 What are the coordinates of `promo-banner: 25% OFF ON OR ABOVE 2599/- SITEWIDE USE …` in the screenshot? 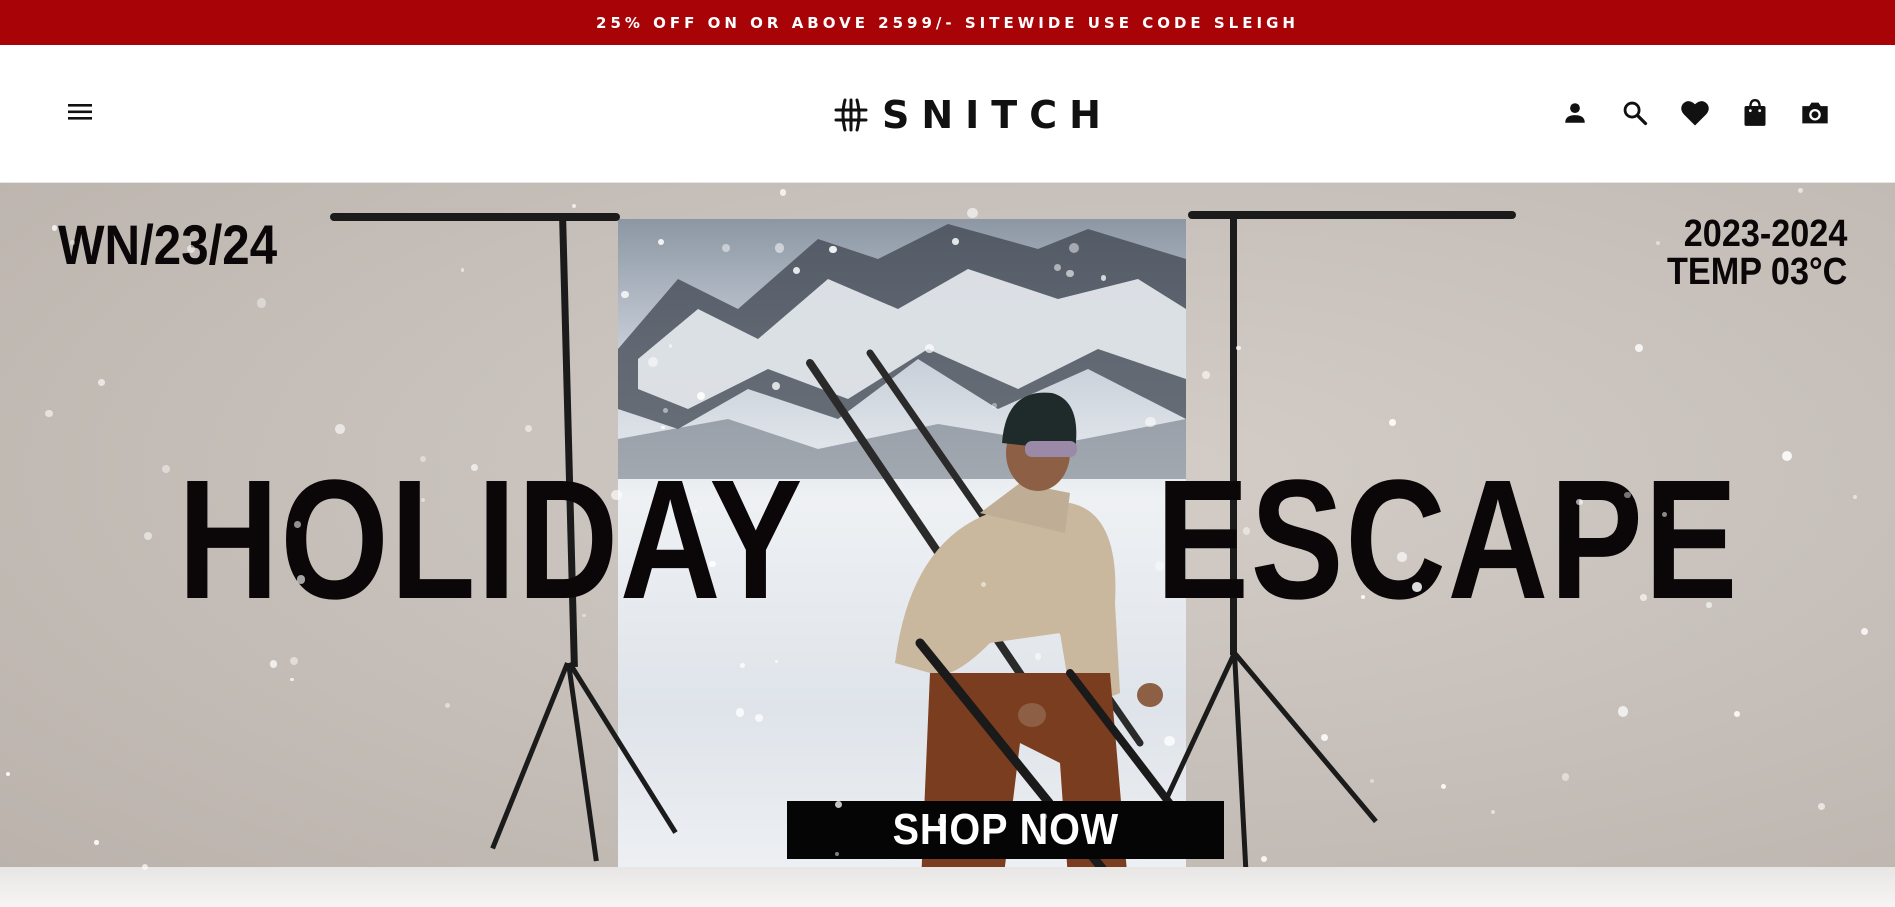 It's located at (947, 22).